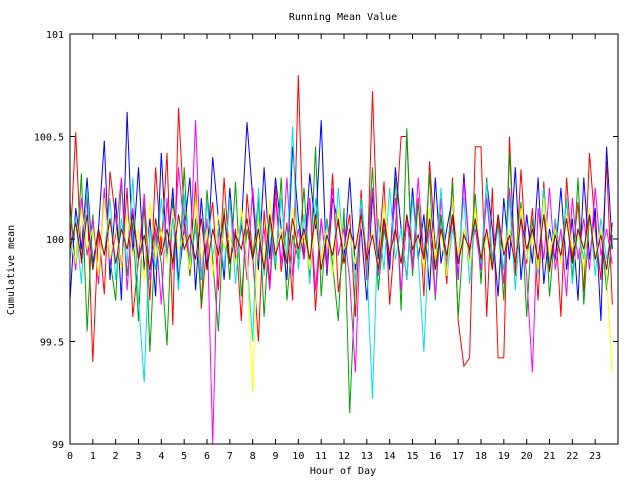  What do you see at coordinates (184, 456) in the screenshot?
I see `x-tick-label: 5` at bounding box center [184, 456].